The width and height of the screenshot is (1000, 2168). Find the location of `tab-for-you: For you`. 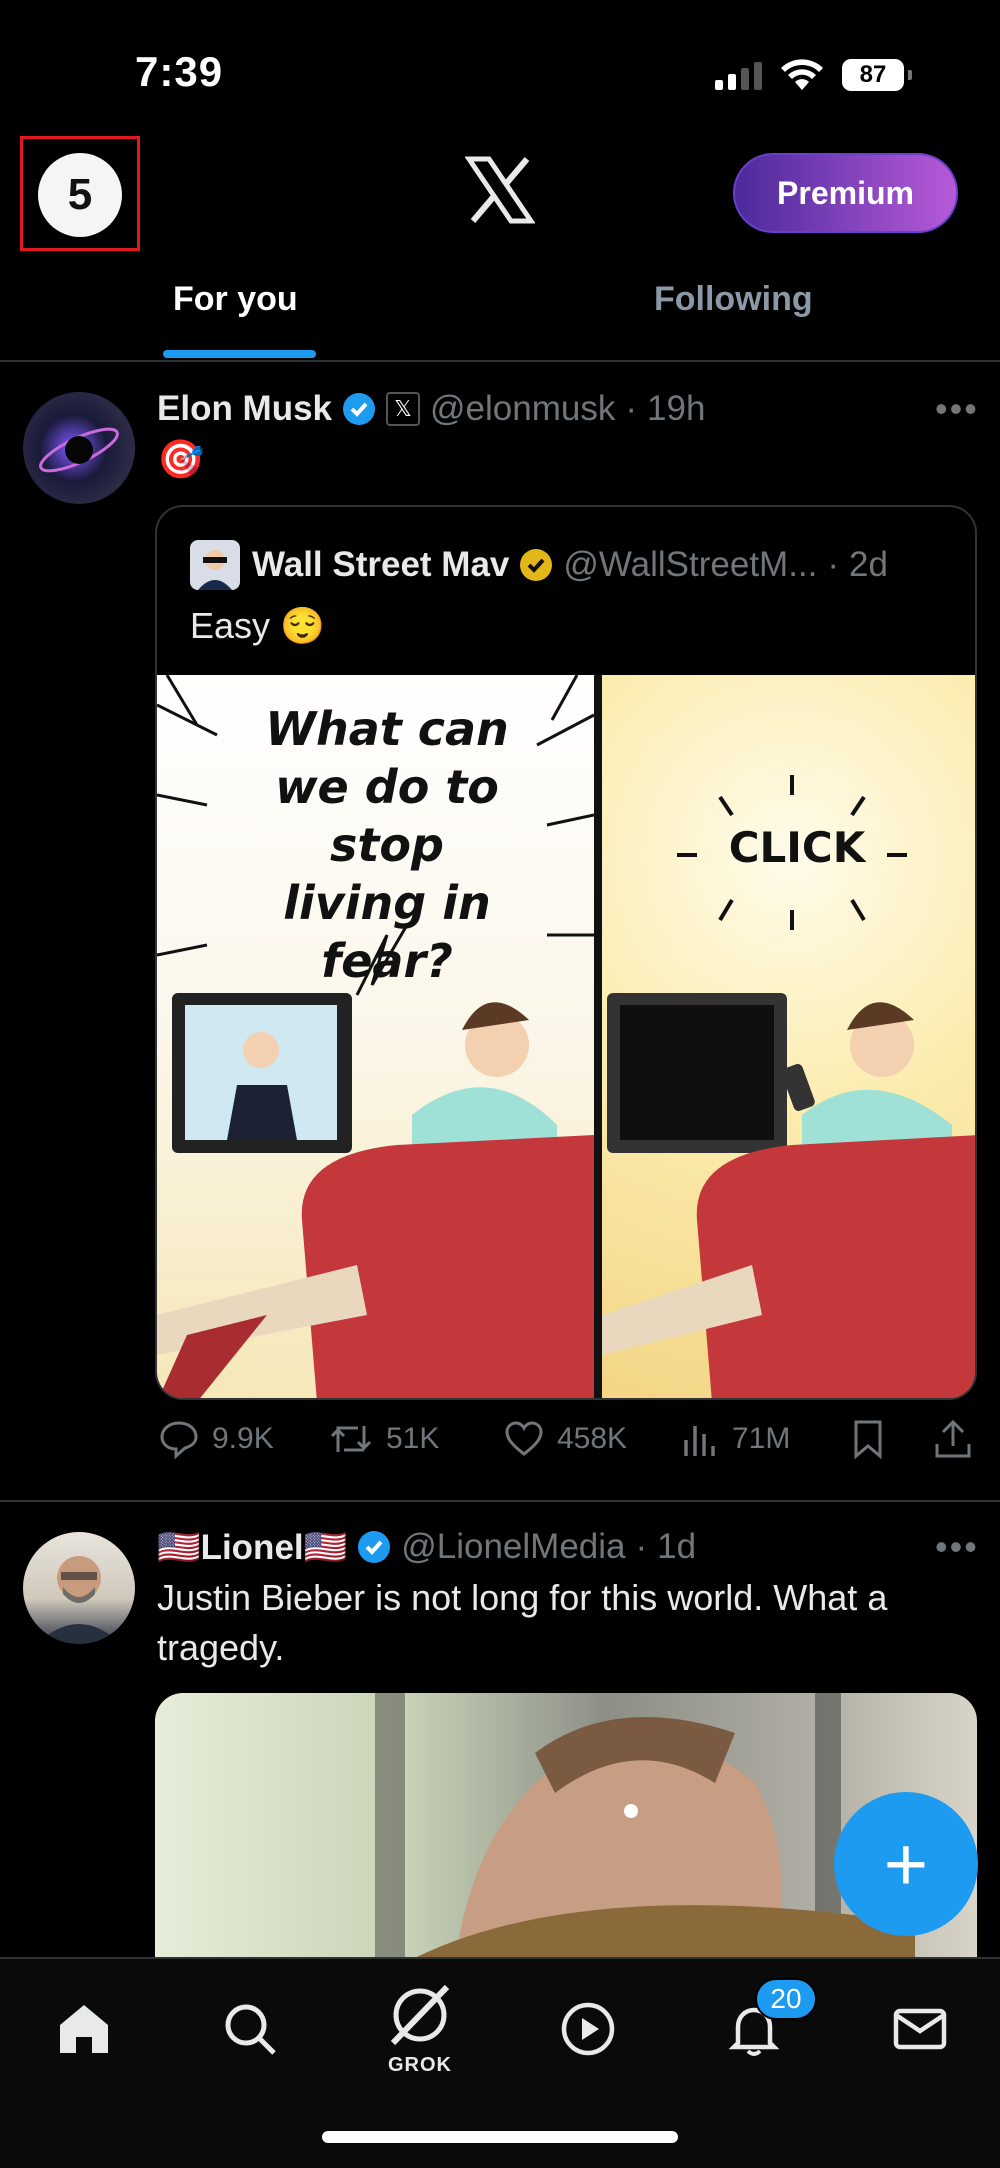

tab-for-you: For you is located at coordinates (235, 299).